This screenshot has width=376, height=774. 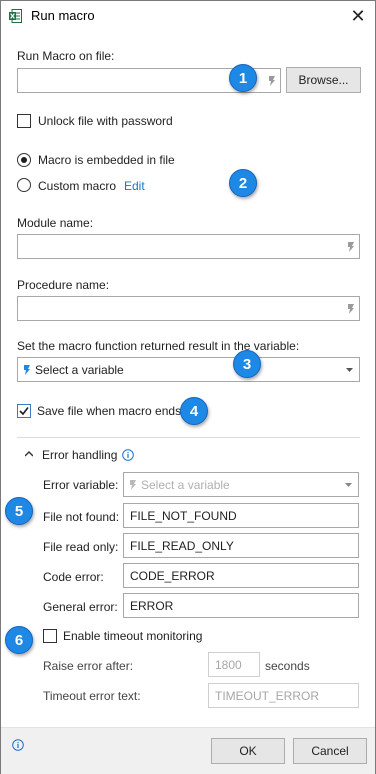 I want to click on info-icon, so click(x=128, y=455).